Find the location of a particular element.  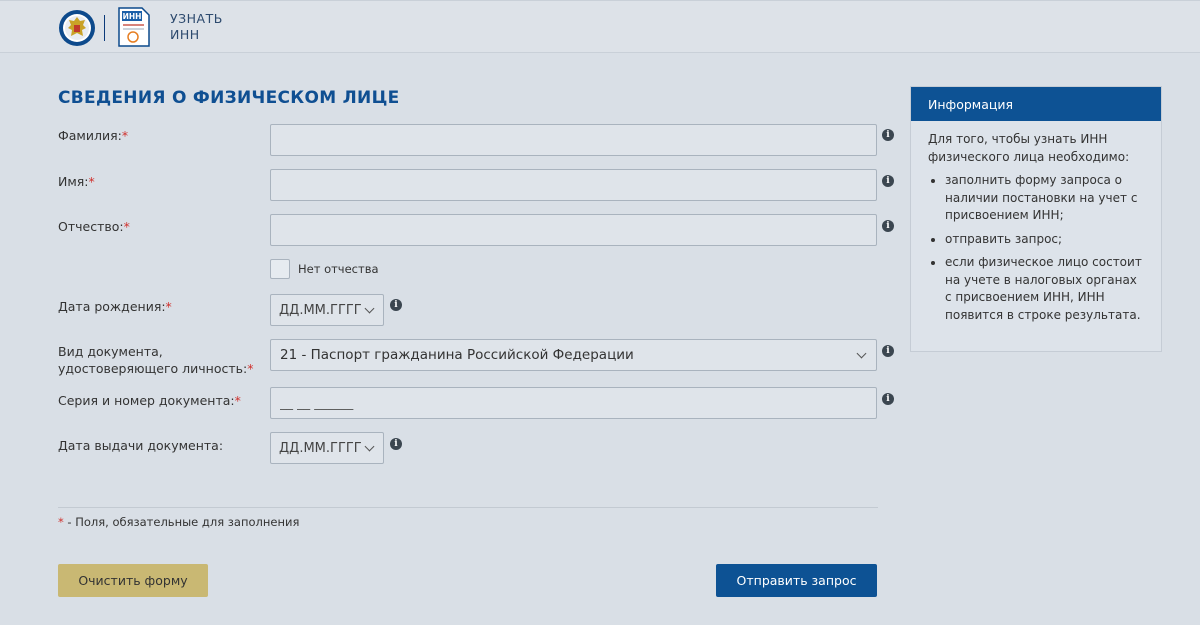

header-title: УЗНАТЬ ИНН is located at coordinates (196, 27).